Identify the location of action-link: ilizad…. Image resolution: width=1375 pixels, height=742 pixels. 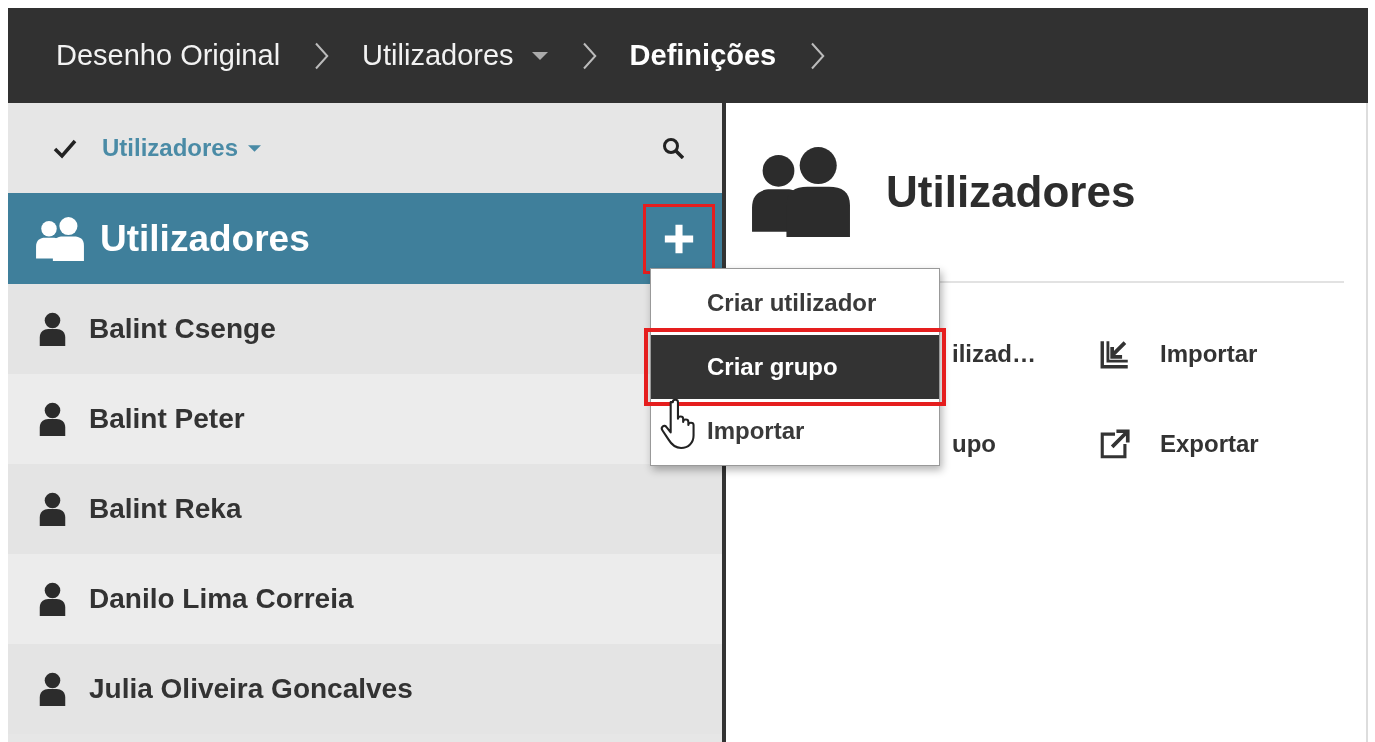
(1025, 354).